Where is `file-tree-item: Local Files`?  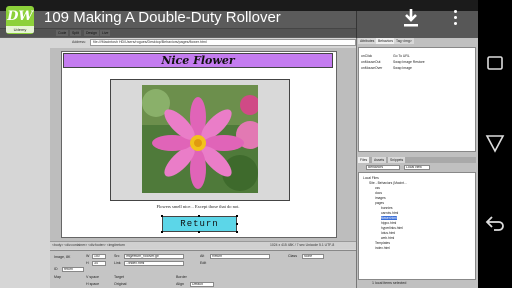 file-tree-item: Local Files is located at coordinates (371, 178).